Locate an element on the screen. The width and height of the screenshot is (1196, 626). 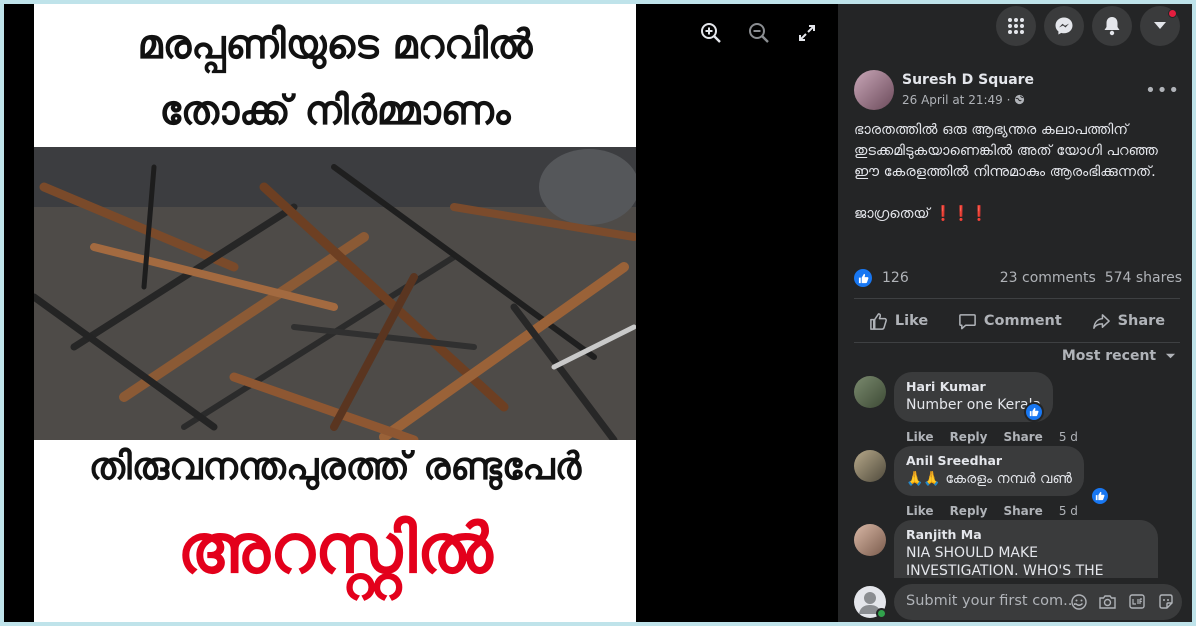
poster-line-3: തിരുവനന്തപുരത്ത് രണ്ടുപേർ is located at coordinates (335, 466).